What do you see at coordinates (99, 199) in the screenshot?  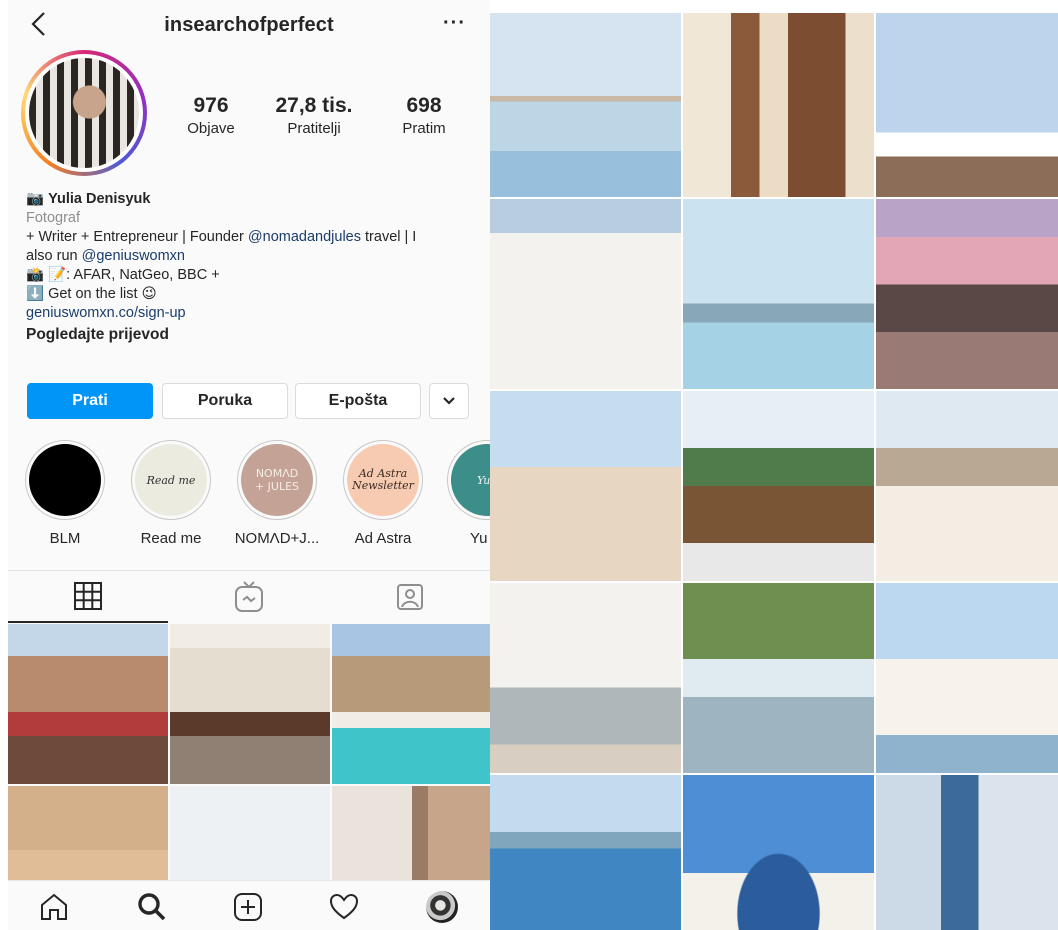 I see `bio-name: Yulia Denisyuk` at bounding box center [99, 199].